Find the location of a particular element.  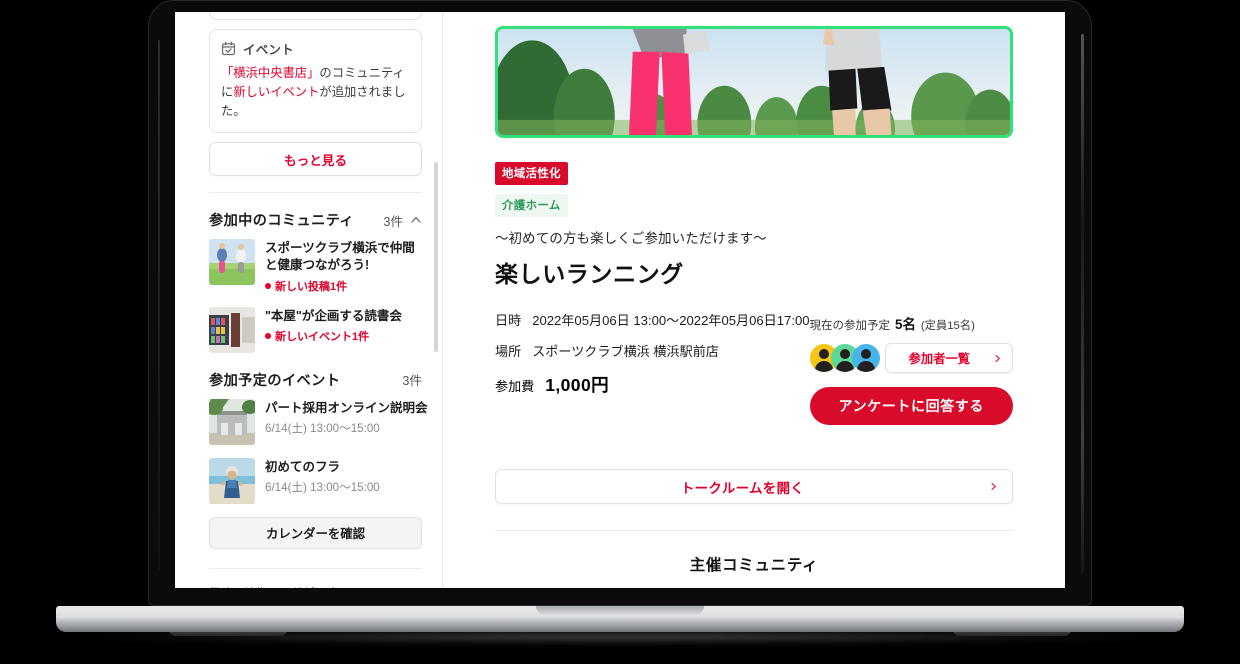

community-title: スポーツクラブ横浜で仲間と健康つながろう! is located at coordinates (340, 257).